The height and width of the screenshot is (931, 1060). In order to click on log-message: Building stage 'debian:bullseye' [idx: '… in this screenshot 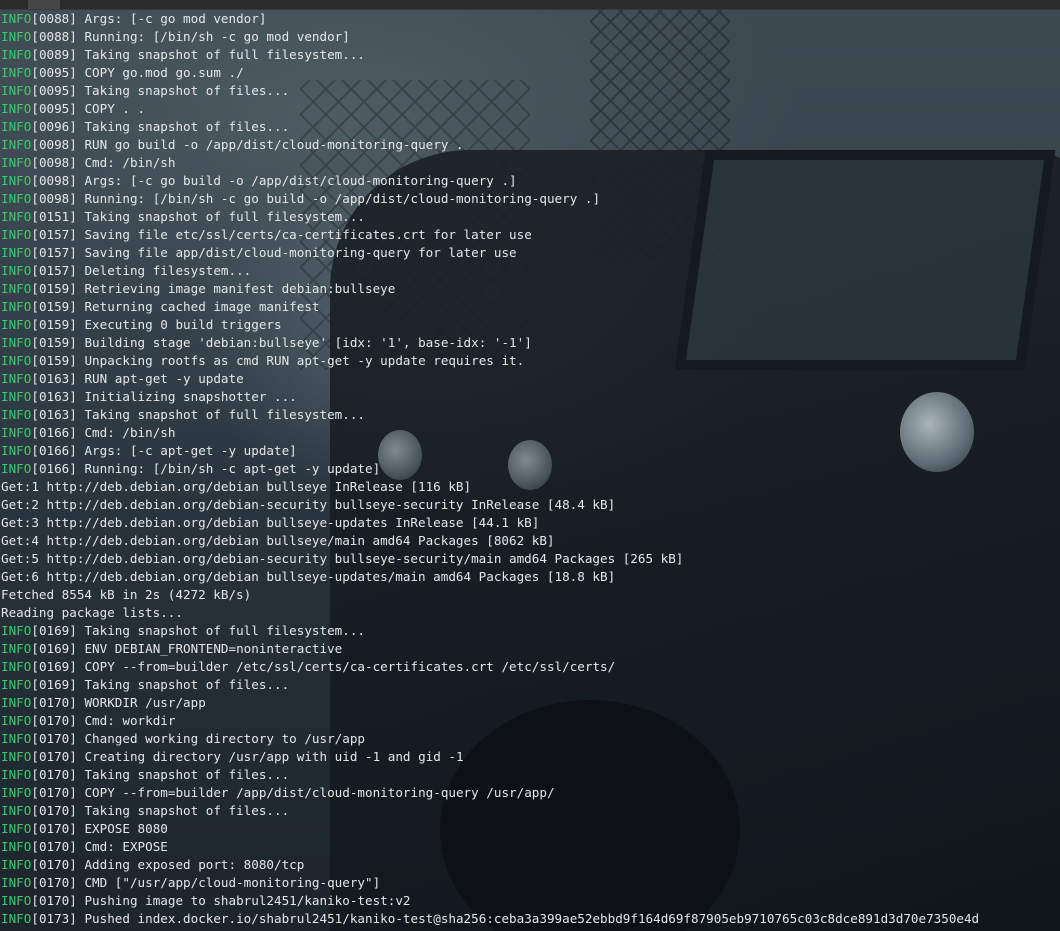, I will do `click(304, 342)`.